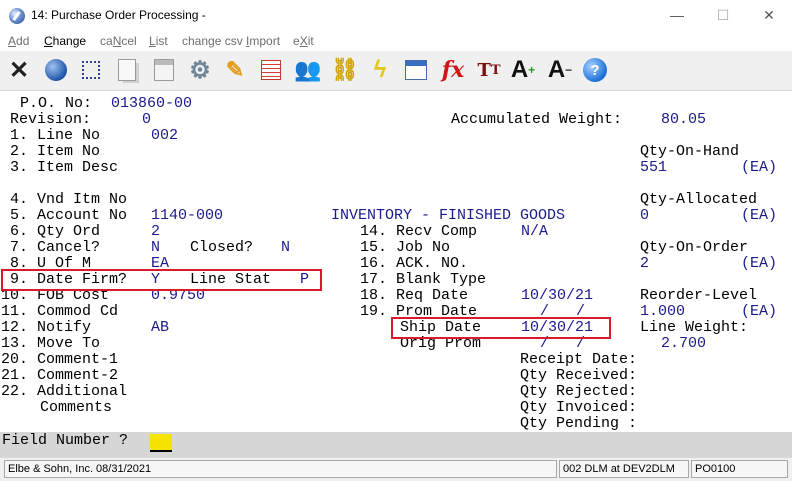 Image resolution: width=792 pixels, height=481 pixels. Describe the element at coordinates (118, 41) in the screenshot. I see `menu-cancel: caNcel` at that location.